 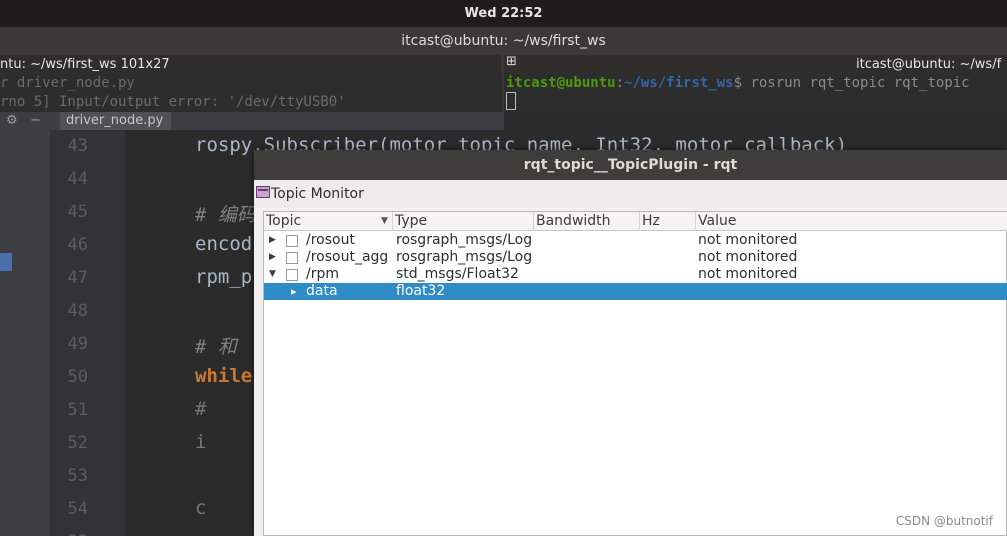 I want to click on line-number: 54, so click(x=77, y=509).